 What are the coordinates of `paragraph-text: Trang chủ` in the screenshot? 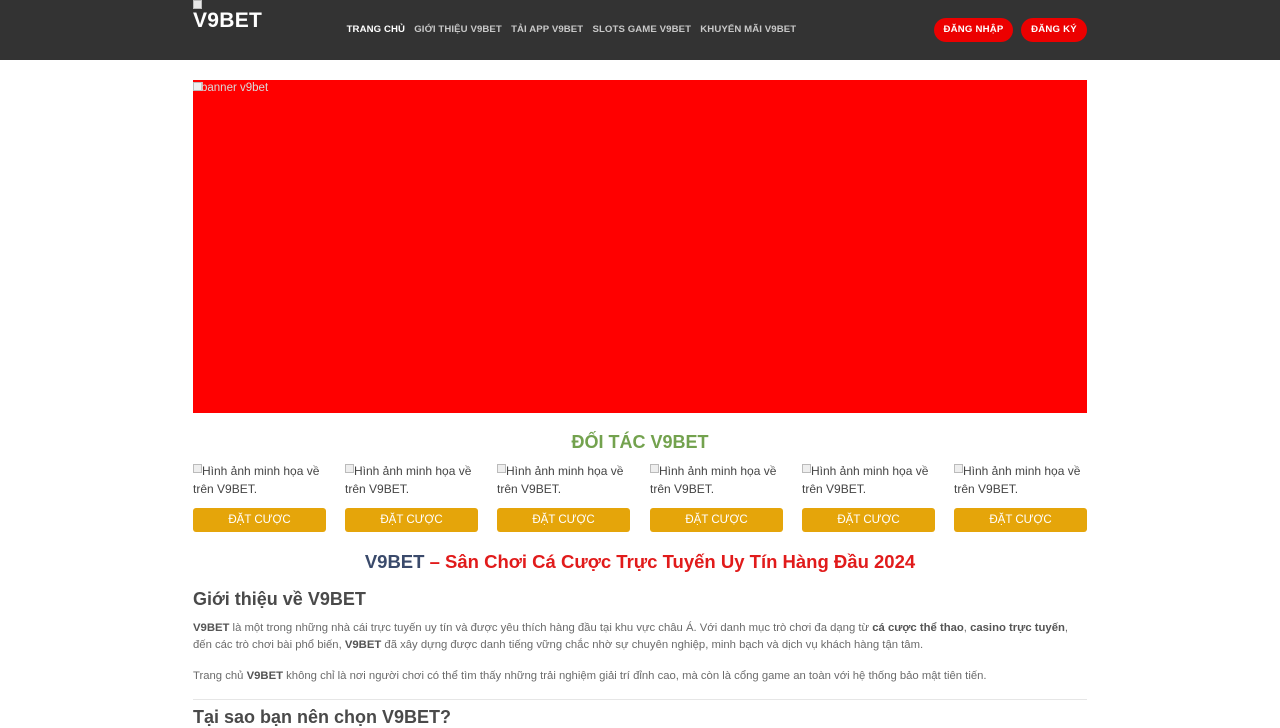 It's located at (220, 676).